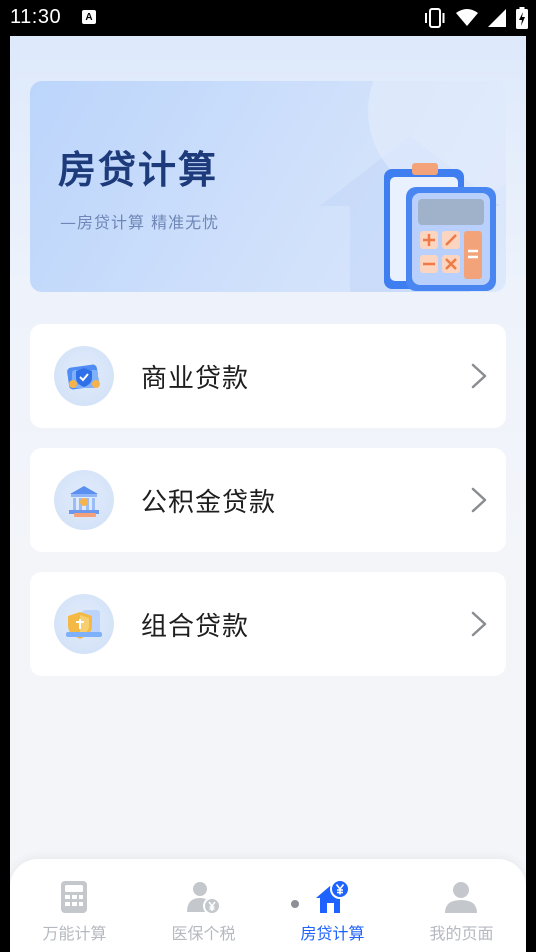  Describe the element at coordinates (84, 376) in the screenshot. I see `shield-card-icon` at that location.